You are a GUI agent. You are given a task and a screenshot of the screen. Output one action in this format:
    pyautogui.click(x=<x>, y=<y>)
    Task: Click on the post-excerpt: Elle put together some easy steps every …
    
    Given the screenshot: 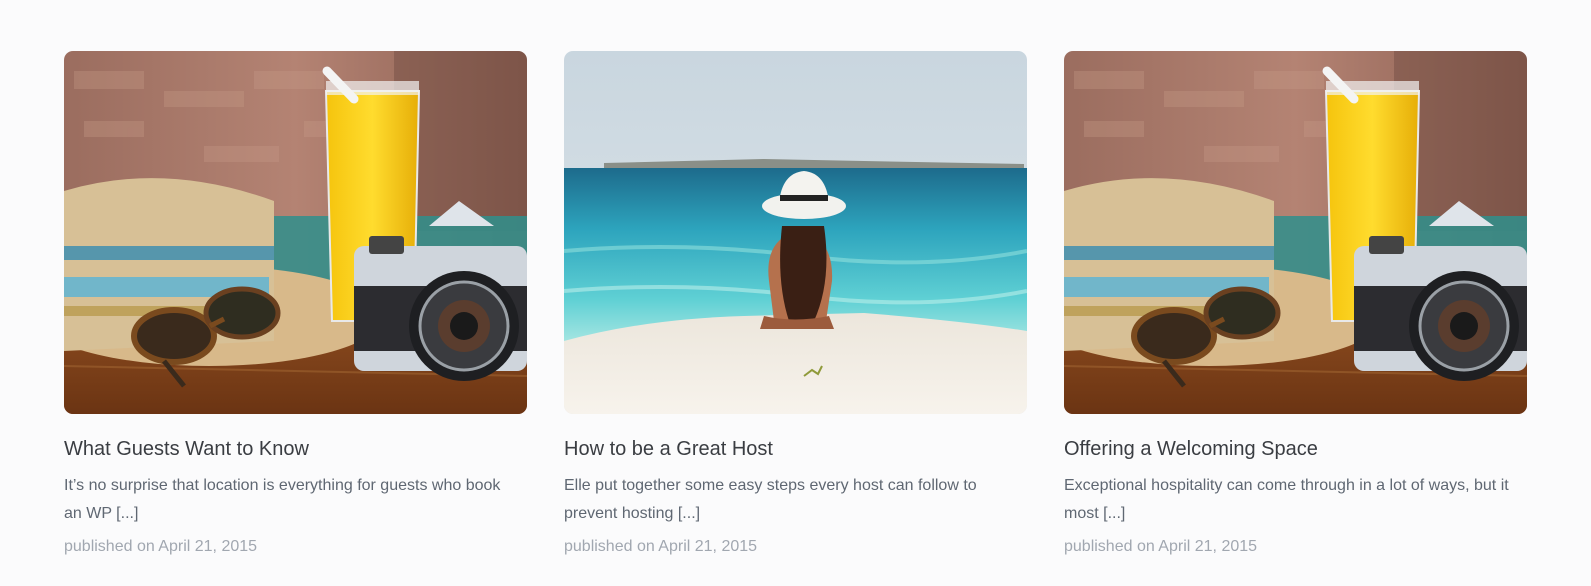 What is the action you would take?
    pyautogui.click(x=770, y=499)
    